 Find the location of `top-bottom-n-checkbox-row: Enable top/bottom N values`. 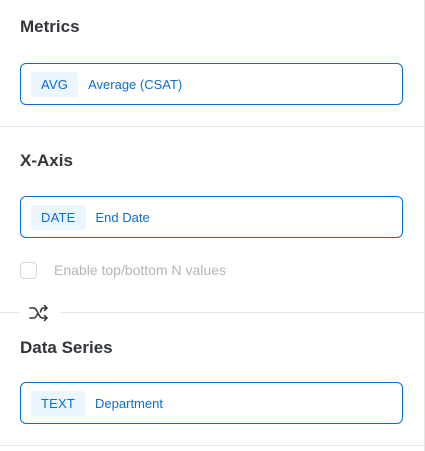

top-bottom-n-checkbox-row: Enable top/bottom N values is located at coordinates (123, 270).